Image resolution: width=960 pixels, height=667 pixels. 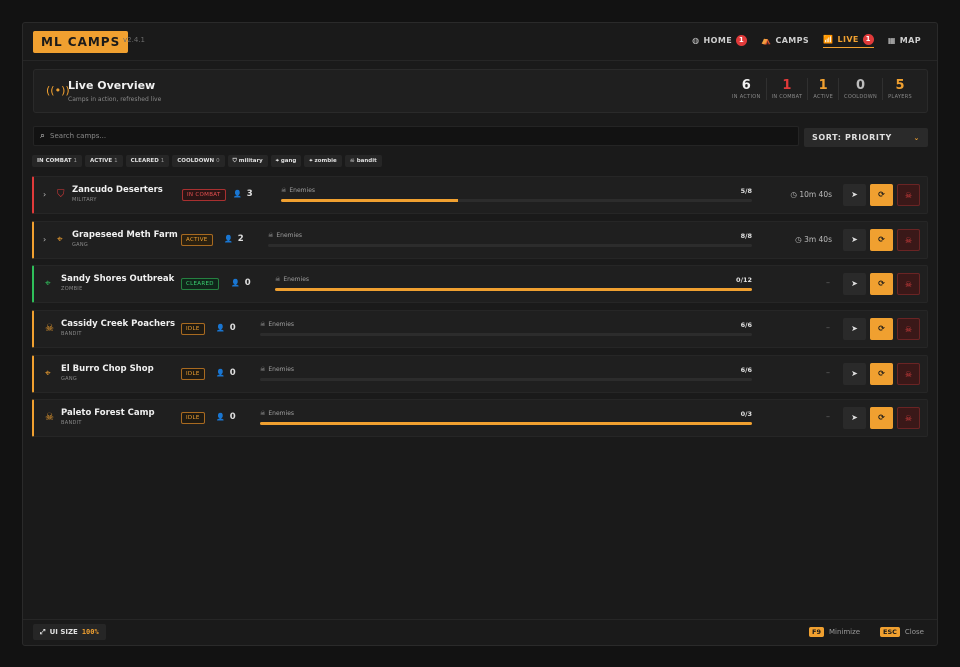 I want to click on stat-value: 0, so click(x=861, y=85).